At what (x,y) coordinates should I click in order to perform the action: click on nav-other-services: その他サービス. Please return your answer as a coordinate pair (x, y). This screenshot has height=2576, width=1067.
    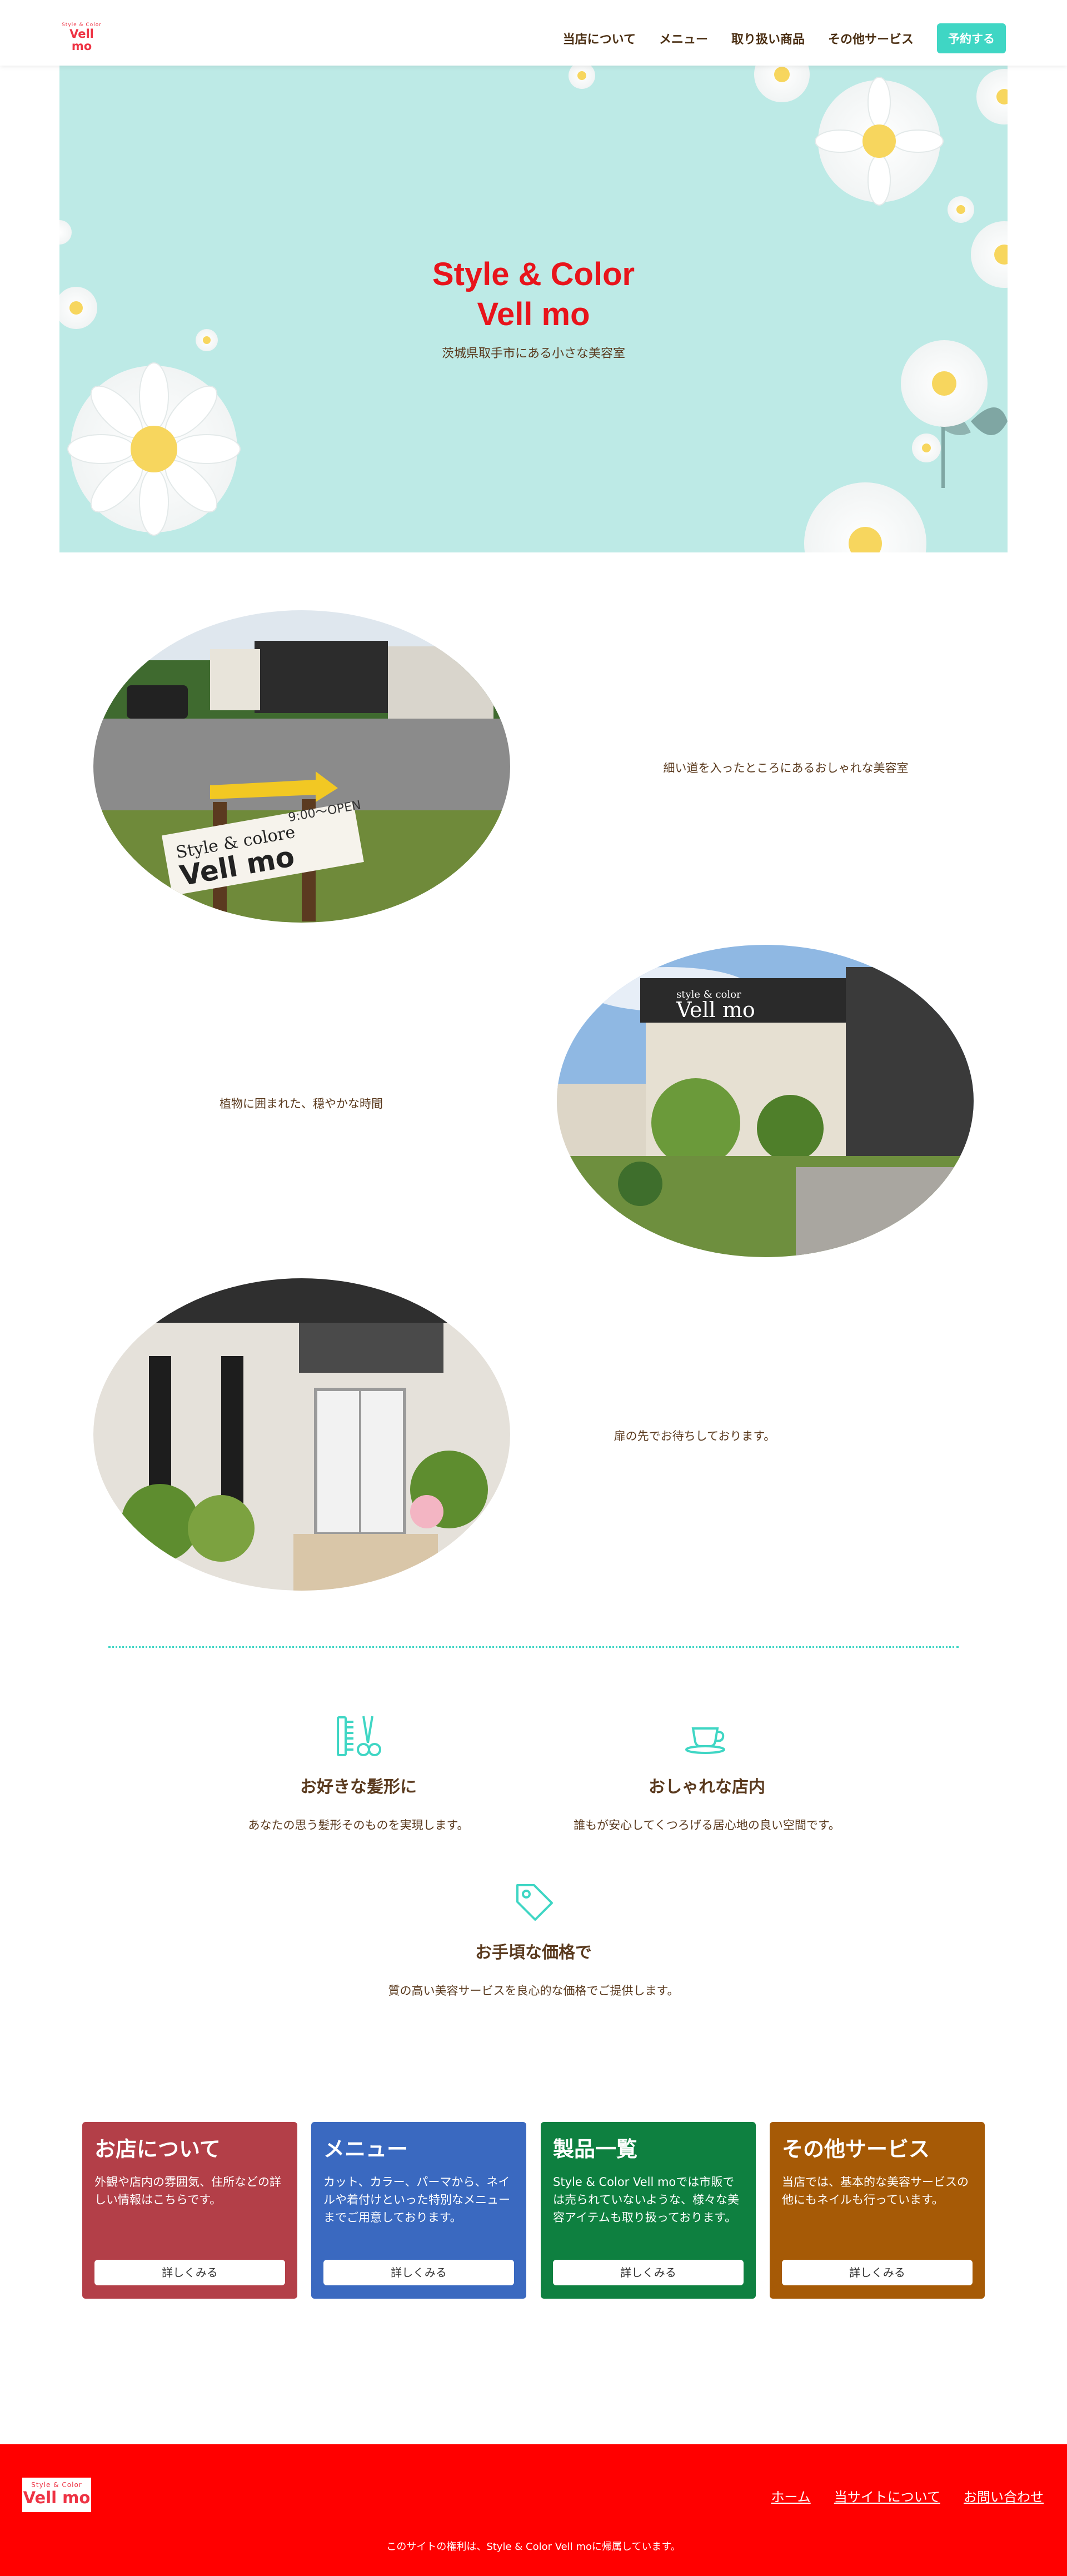
    Looking at the image, I should click on (871, 38).